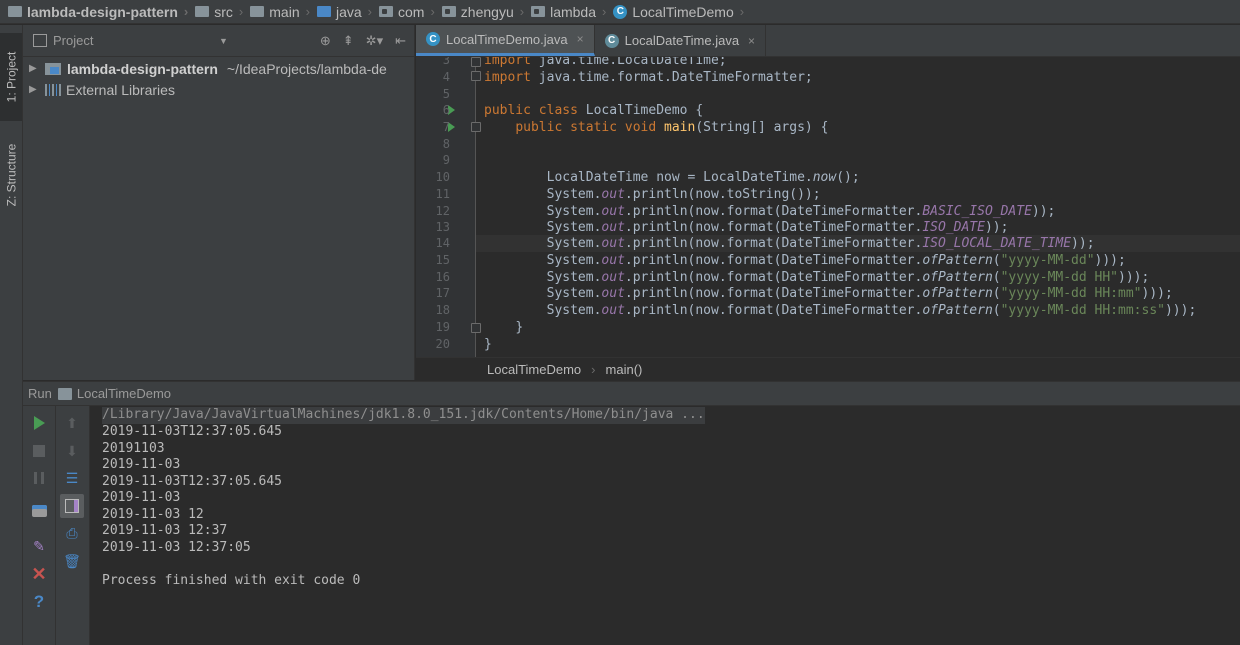  I want to click on clear-all-button: 🗑, so click(72, 561).